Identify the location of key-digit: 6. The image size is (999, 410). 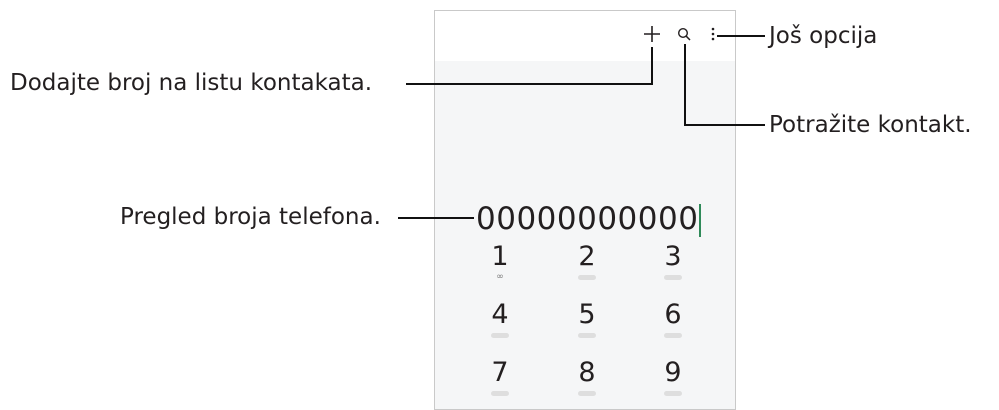
(673, 314).